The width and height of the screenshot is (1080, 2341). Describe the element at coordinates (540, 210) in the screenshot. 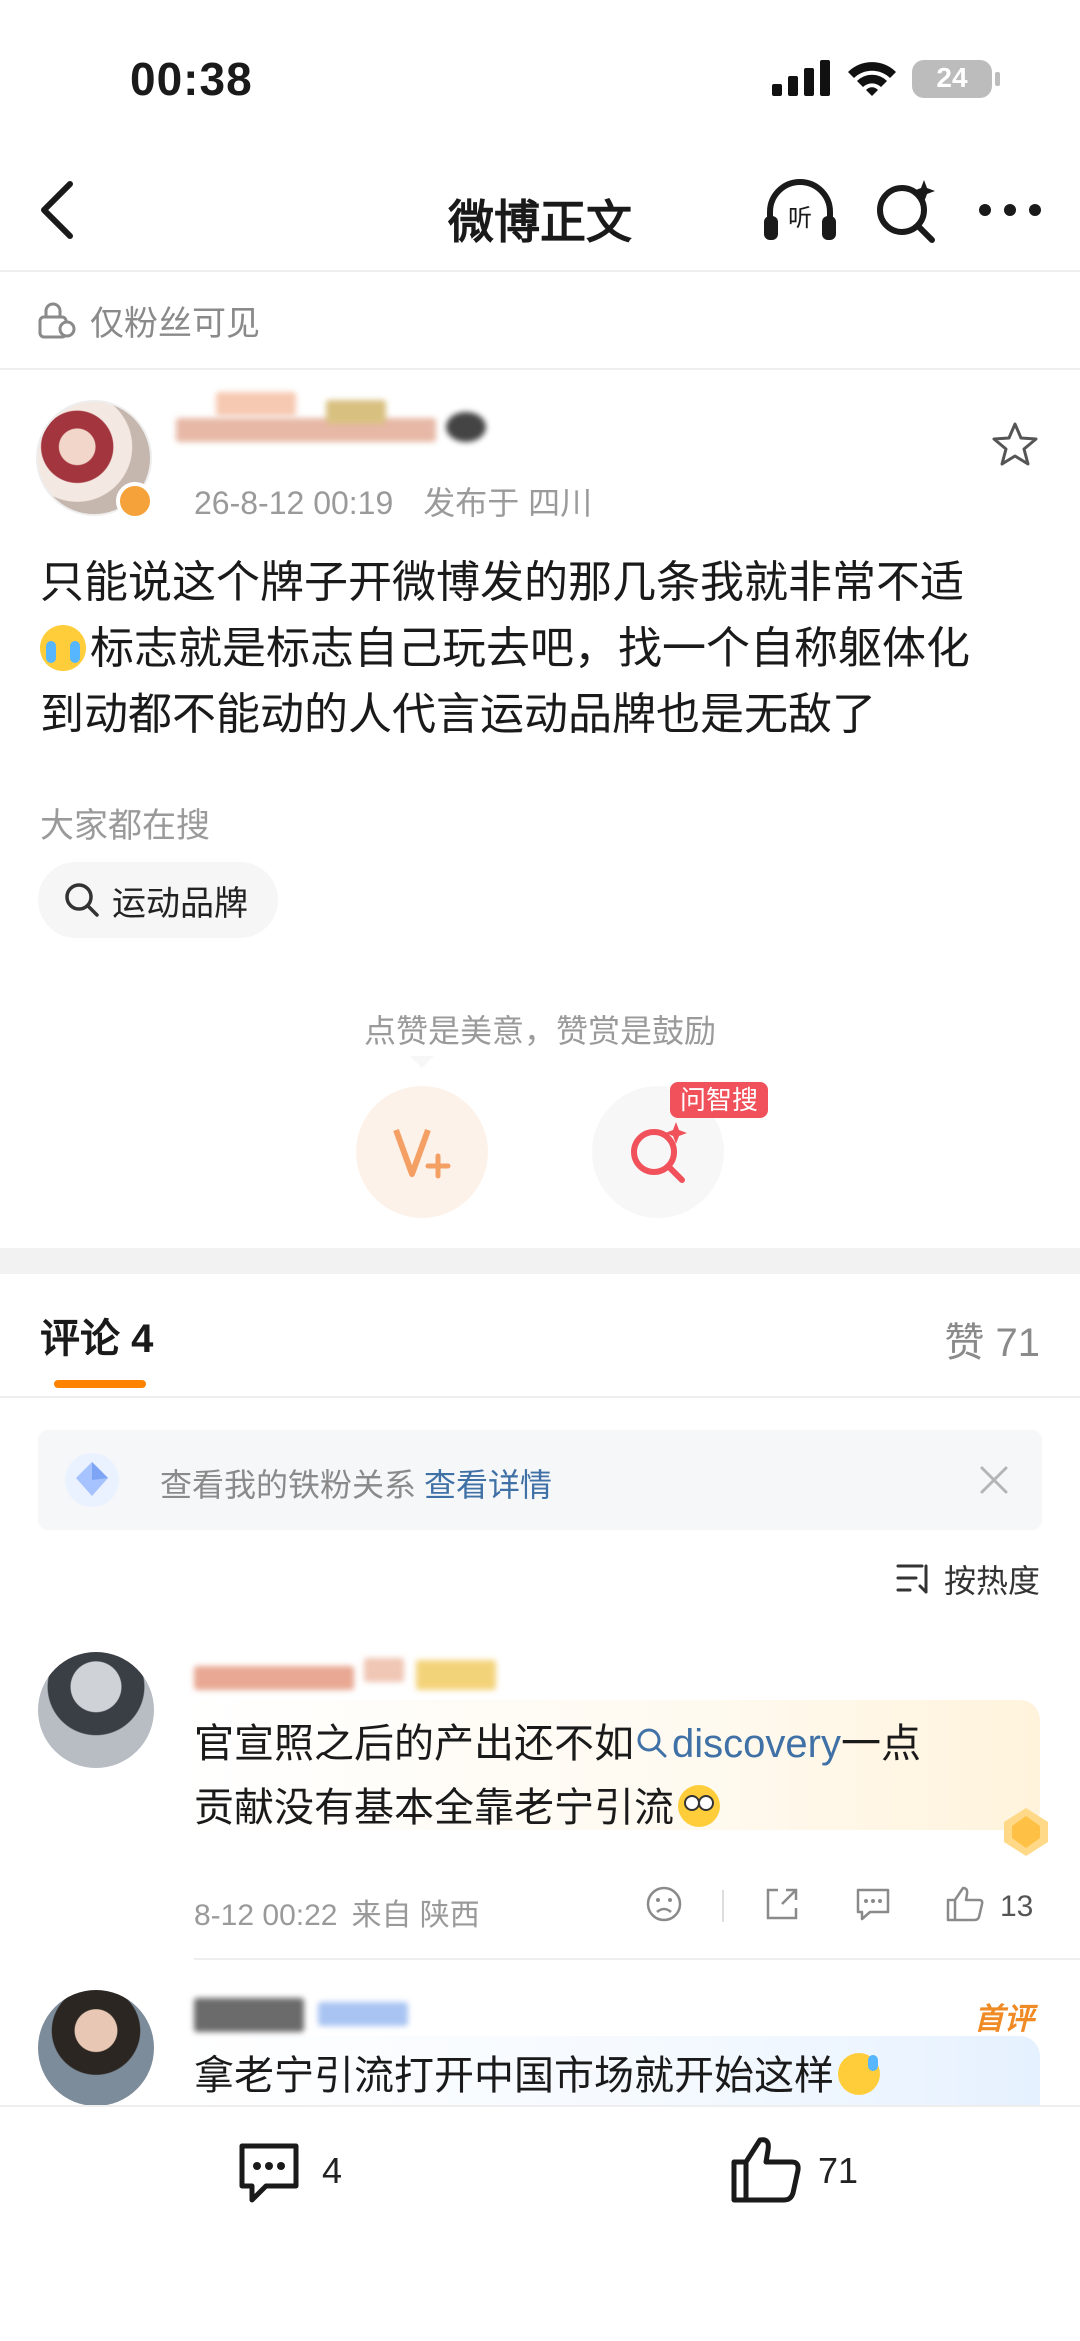

I see `nav-bar: 微博正文 听` at that location.